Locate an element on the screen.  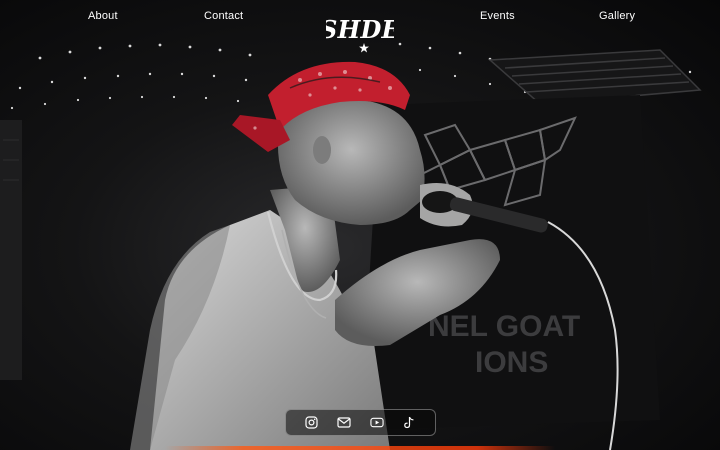
social-links-bar is located at coordinates (360, 422).